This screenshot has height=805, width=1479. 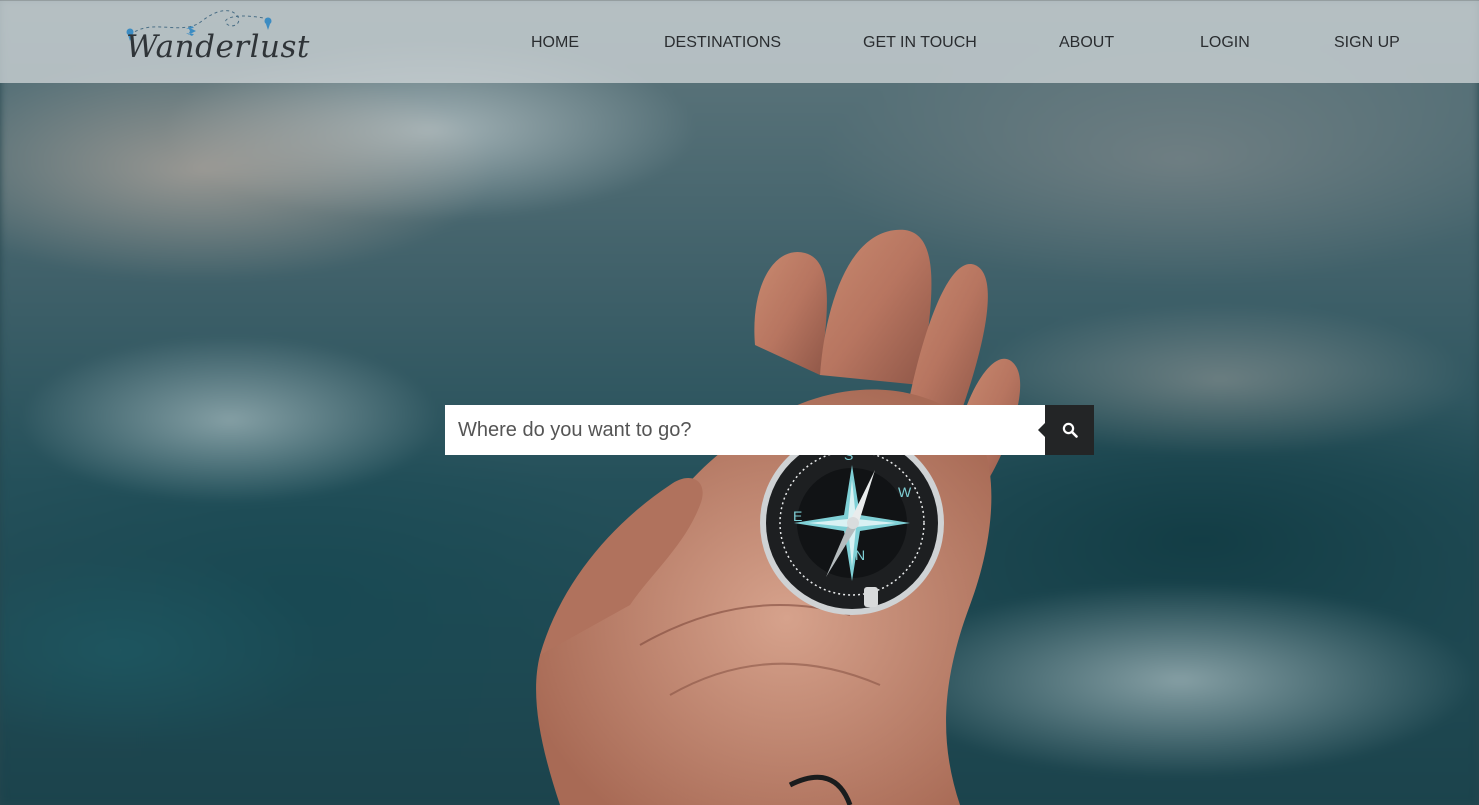 What do you see at coordinates (1225, 43) in the screenshot?
I see `nav-login: LOGIN` at bounding box center [1225, 43].